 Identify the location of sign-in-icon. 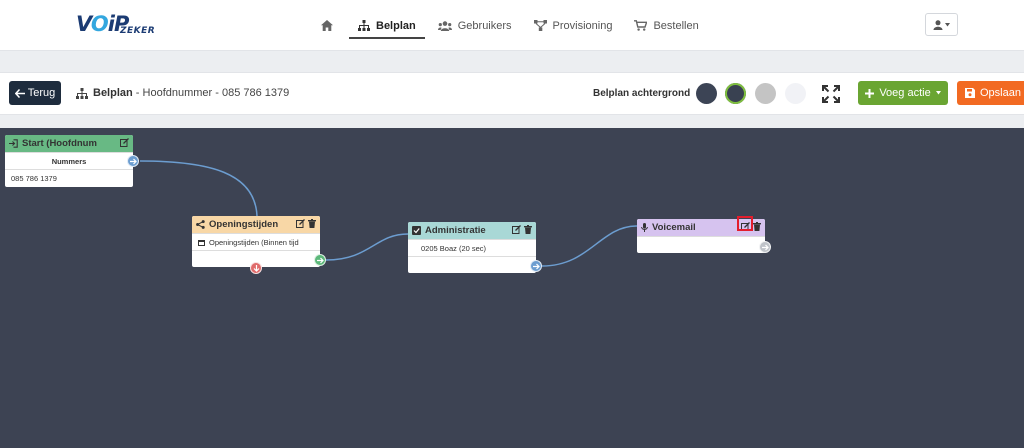
(13, 143).